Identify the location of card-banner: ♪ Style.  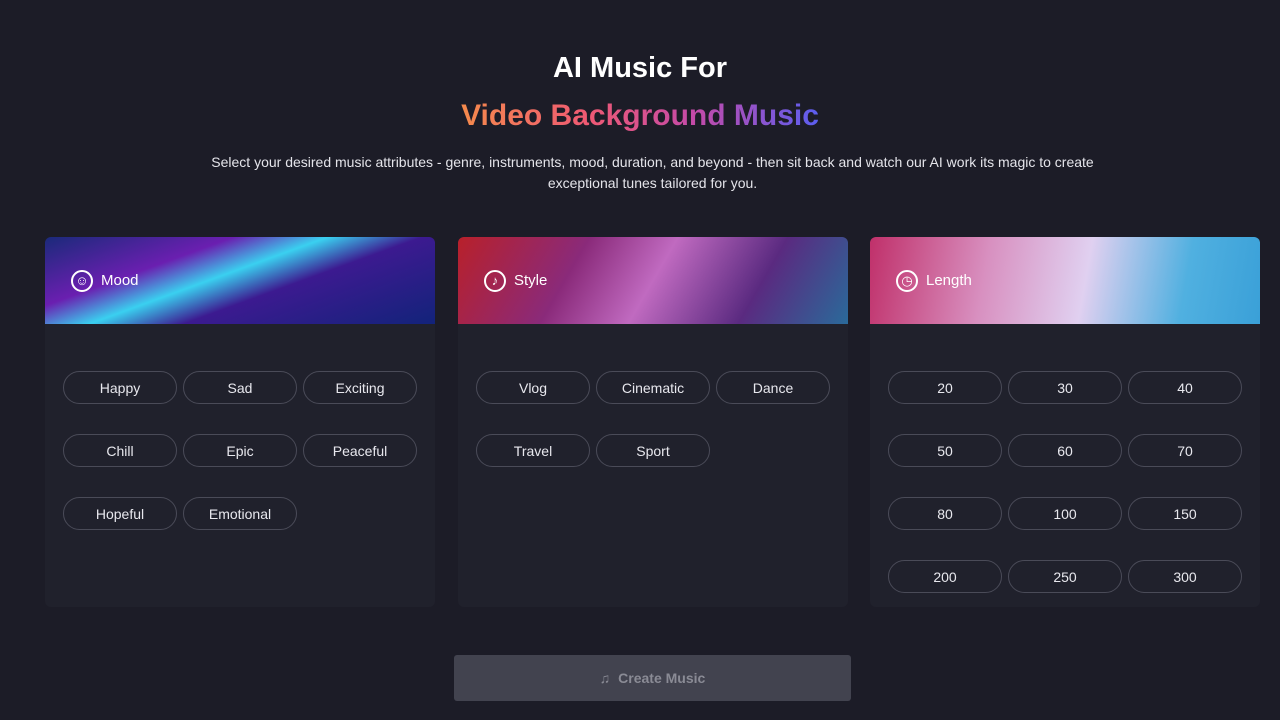
(653, 280).